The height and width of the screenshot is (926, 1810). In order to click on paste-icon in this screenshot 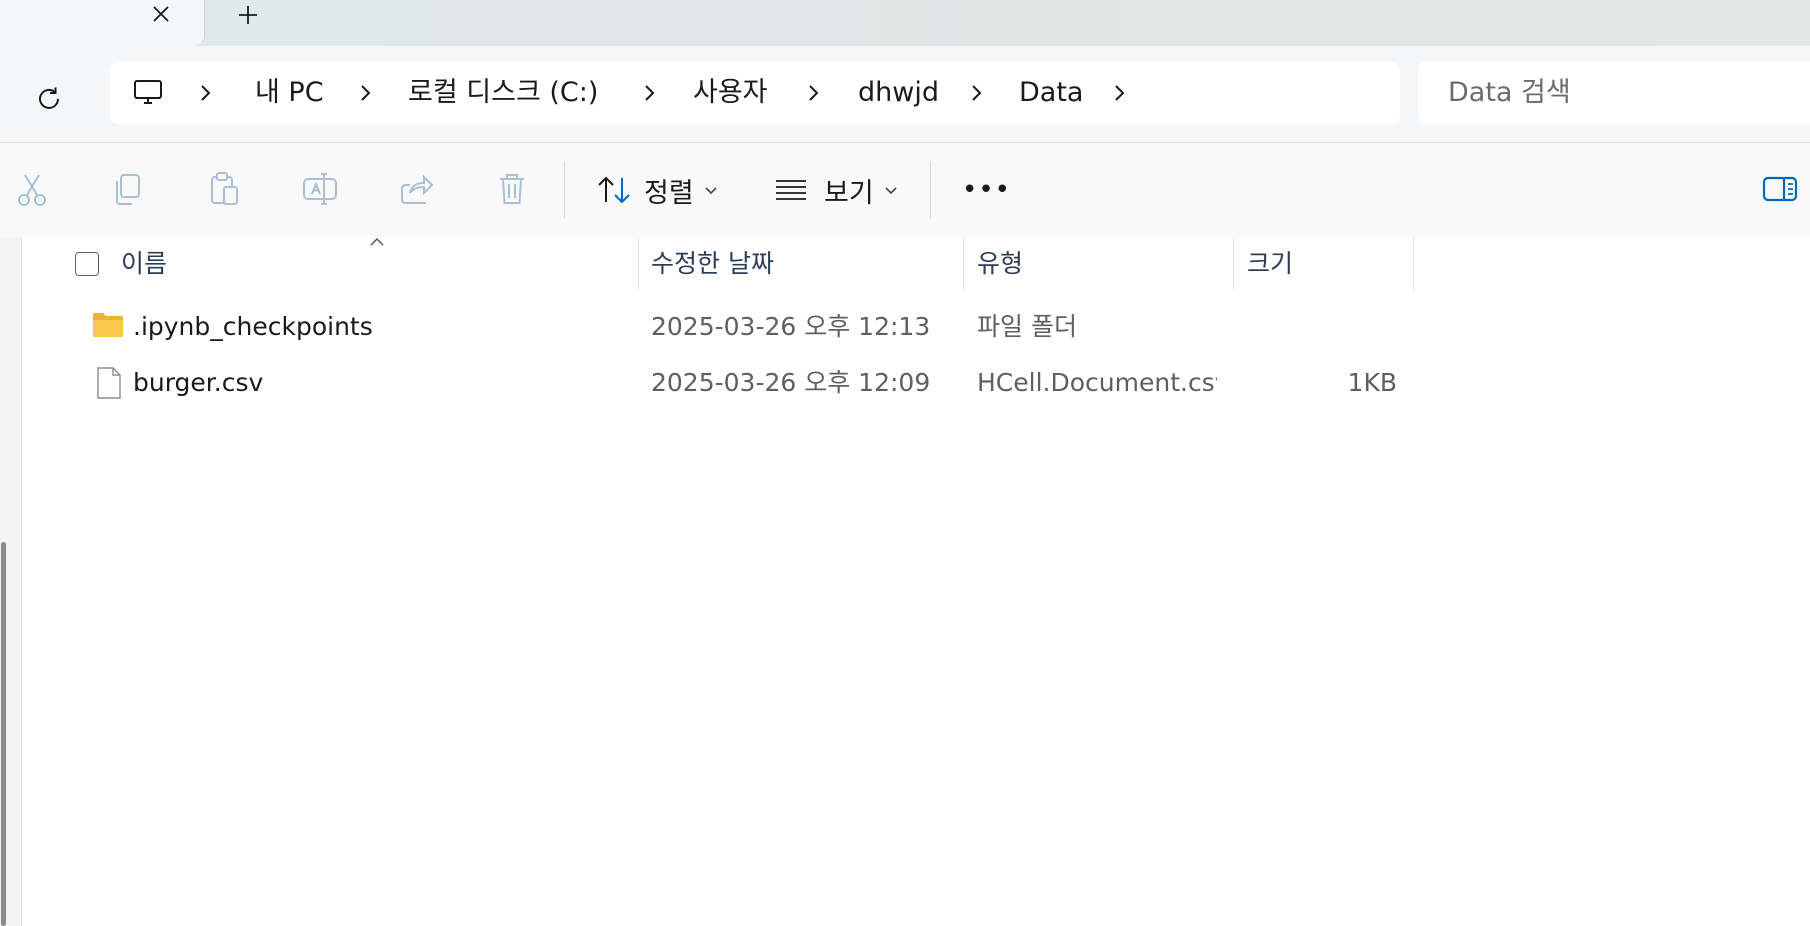, I will do `click(224, 189)`.